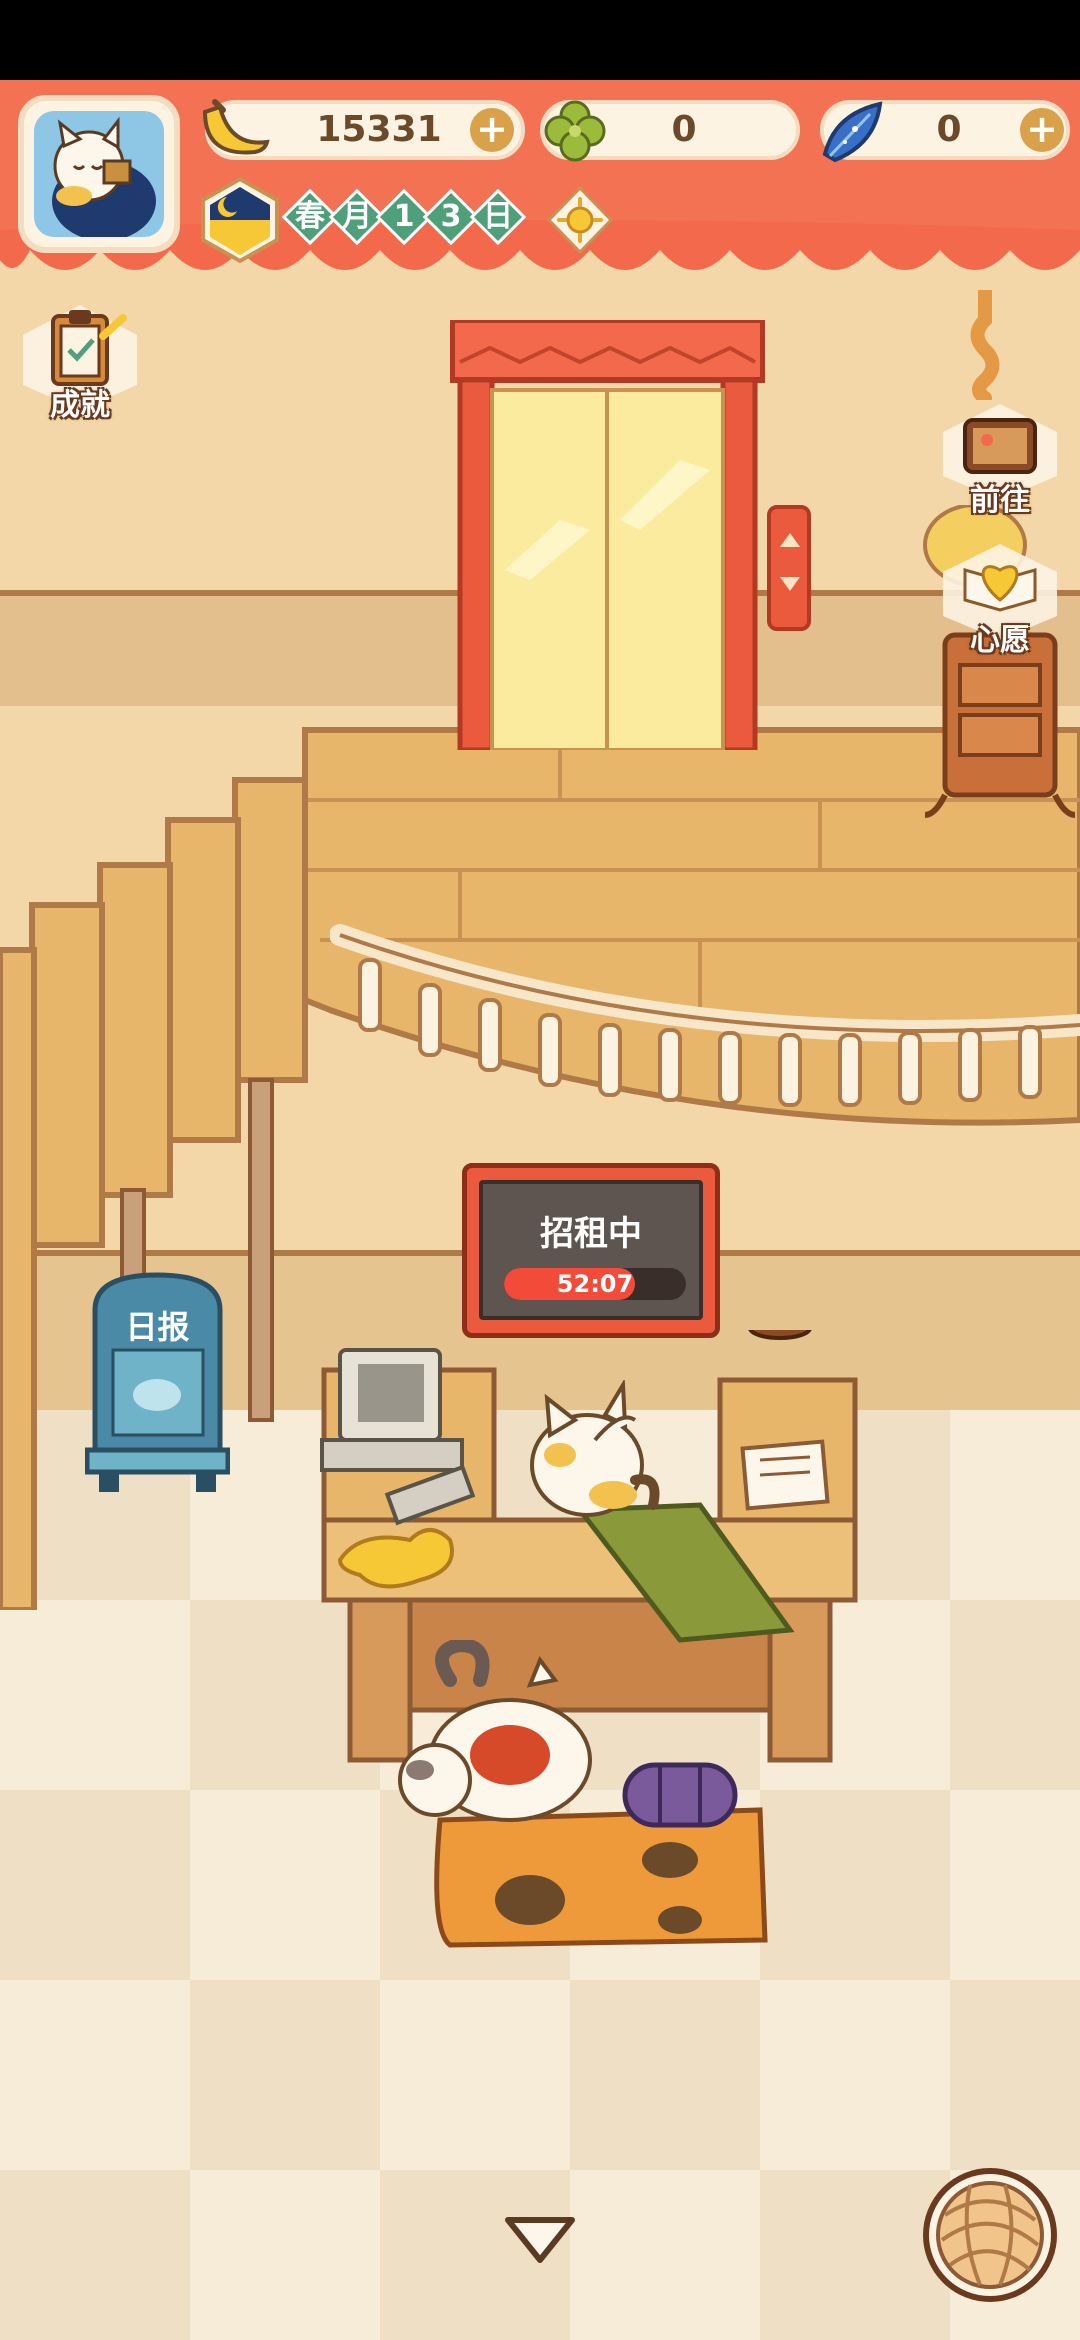 This screenshot has width=1080, height=2340. What do you see at coordinates (1000, 640) in the screenshot?
I see `wish-label: 心愿` at bounding box center [1000, 640].